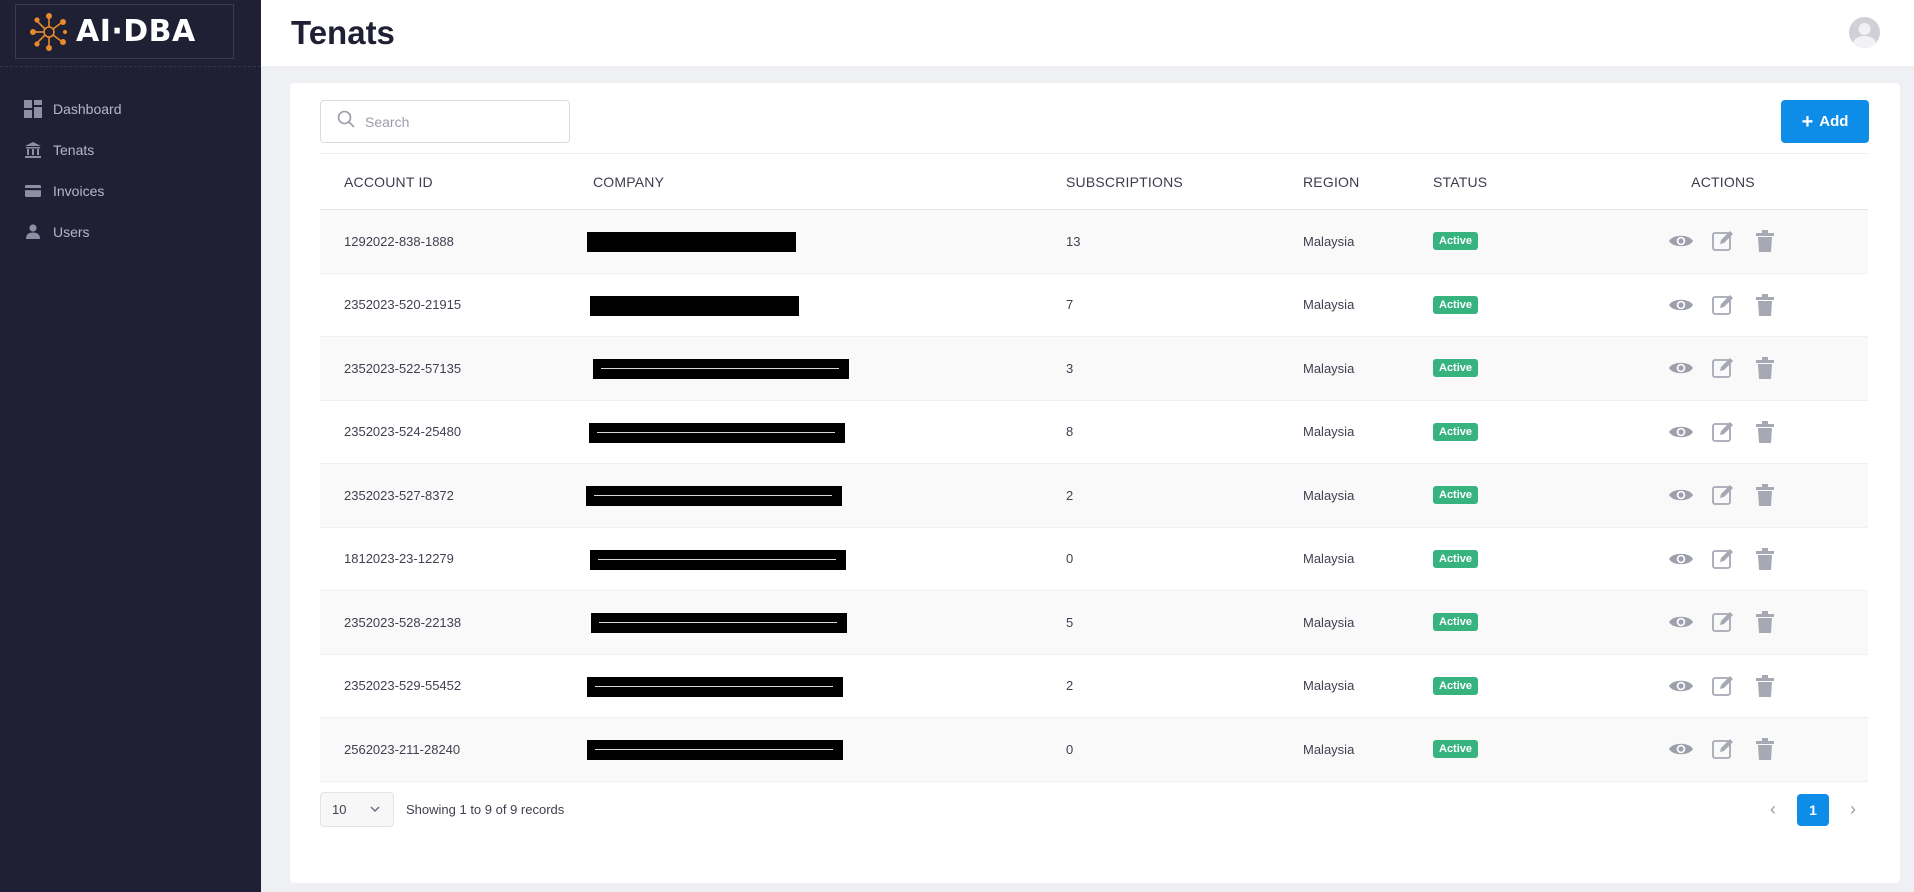 This screenshot has height=892, width=1914. I want to click on table-row: 1812023-23-12279 0 Malaysia Active, so click(1094, 559).